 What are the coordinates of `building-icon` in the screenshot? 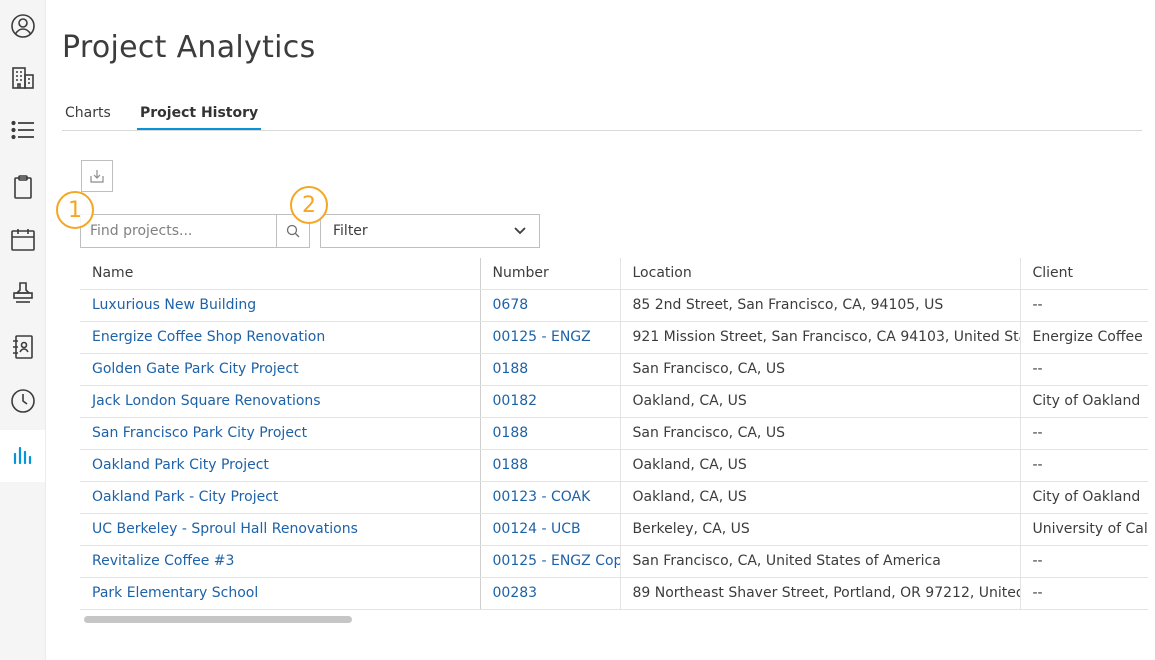 It's located at (22, 78).